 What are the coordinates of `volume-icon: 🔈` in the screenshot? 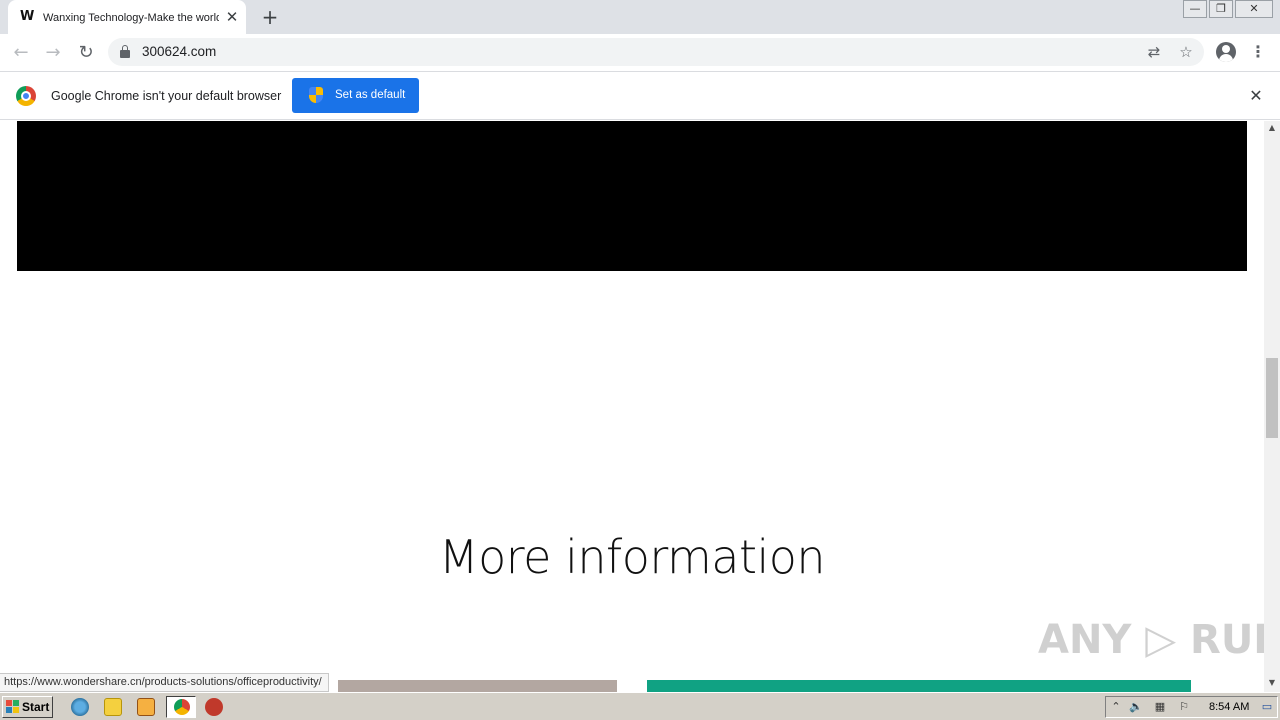 It's located at (1136, 707).